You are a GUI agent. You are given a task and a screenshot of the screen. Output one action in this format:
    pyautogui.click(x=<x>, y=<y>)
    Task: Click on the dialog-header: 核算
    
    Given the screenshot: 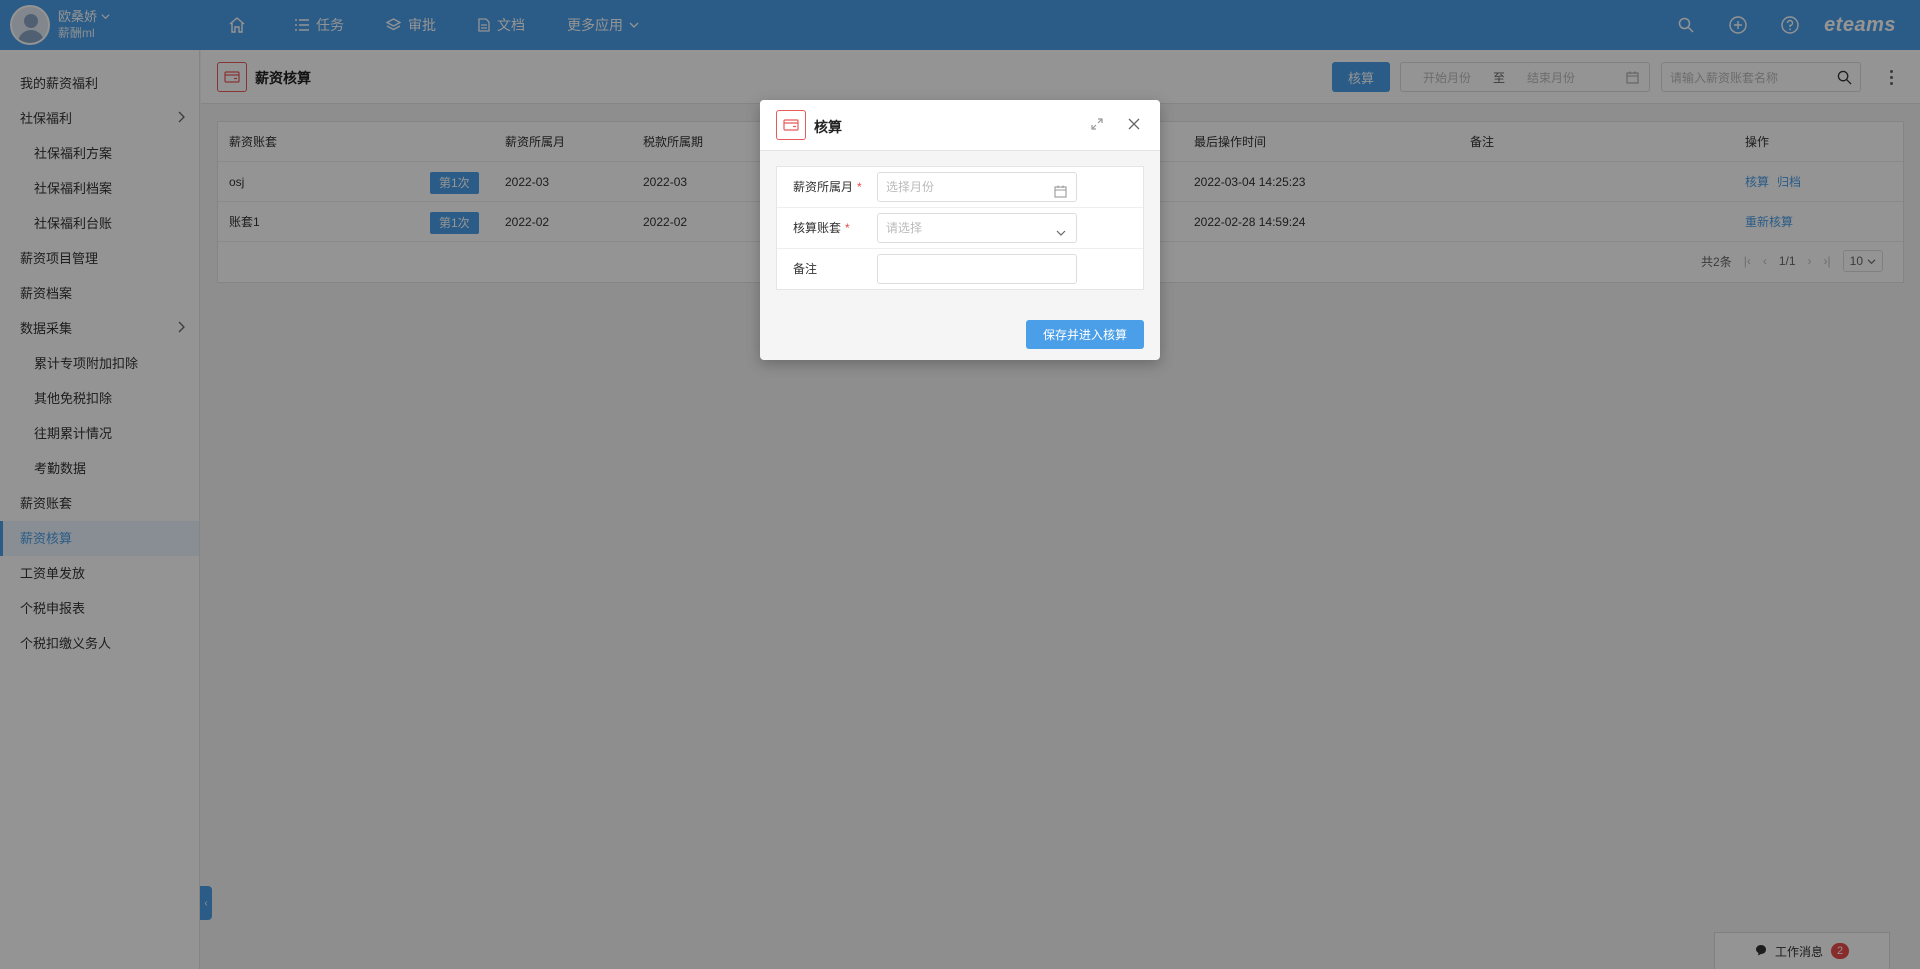 What is the action you would take?
    pyautogui.click(x=960, y=125)
    